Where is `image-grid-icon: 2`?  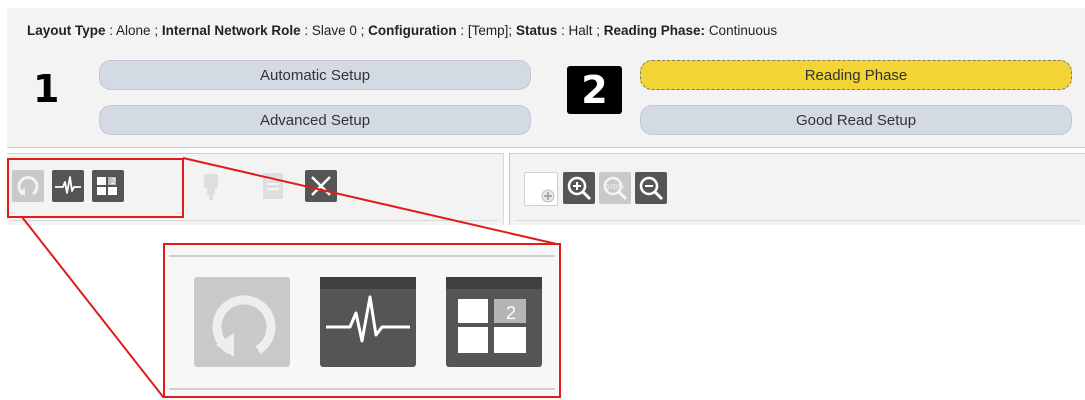
image-grid-icon: 2 is located at coordinates (494, 322).